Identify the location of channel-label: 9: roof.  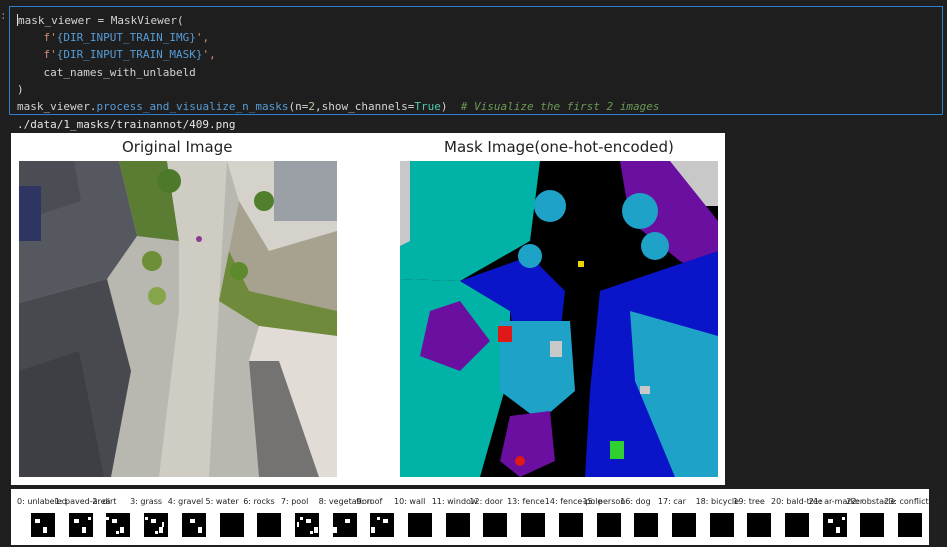
(369, 501).